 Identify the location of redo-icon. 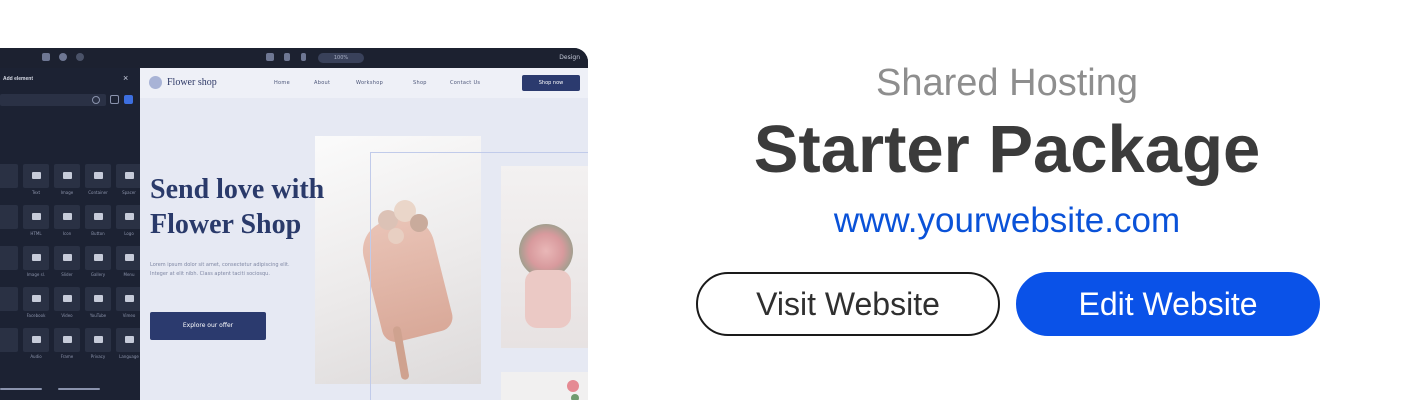
(63, 57).